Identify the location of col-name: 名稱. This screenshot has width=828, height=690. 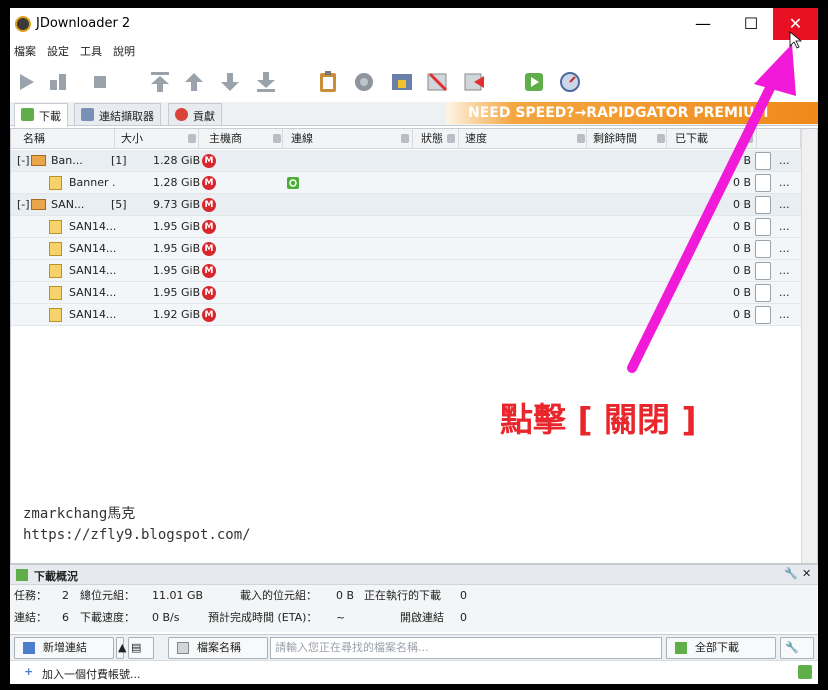
(63, 139).